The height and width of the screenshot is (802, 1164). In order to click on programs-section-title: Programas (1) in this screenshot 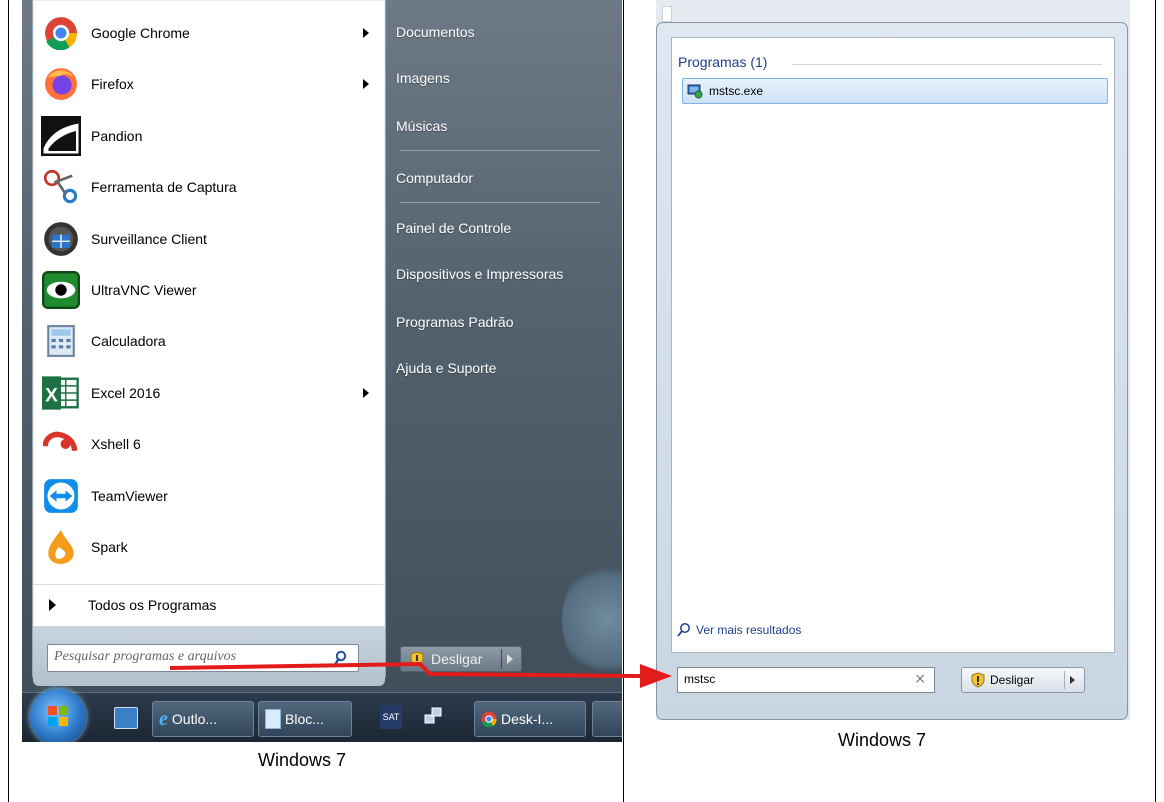, I will do `click(723, 62)`.